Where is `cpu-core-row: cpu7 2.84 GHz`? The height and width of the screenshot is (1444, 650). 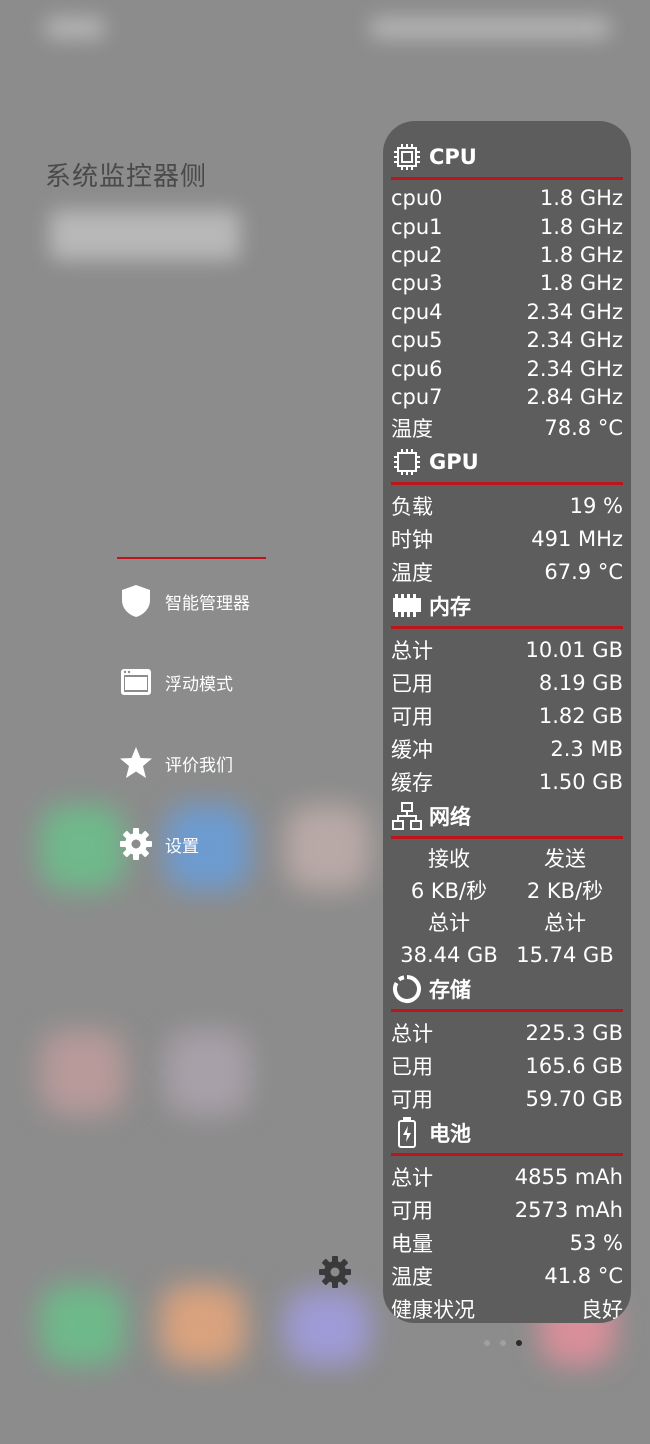 cpu-core-row: cpu7 2.84 GHz is located at coordinates (507, 396).